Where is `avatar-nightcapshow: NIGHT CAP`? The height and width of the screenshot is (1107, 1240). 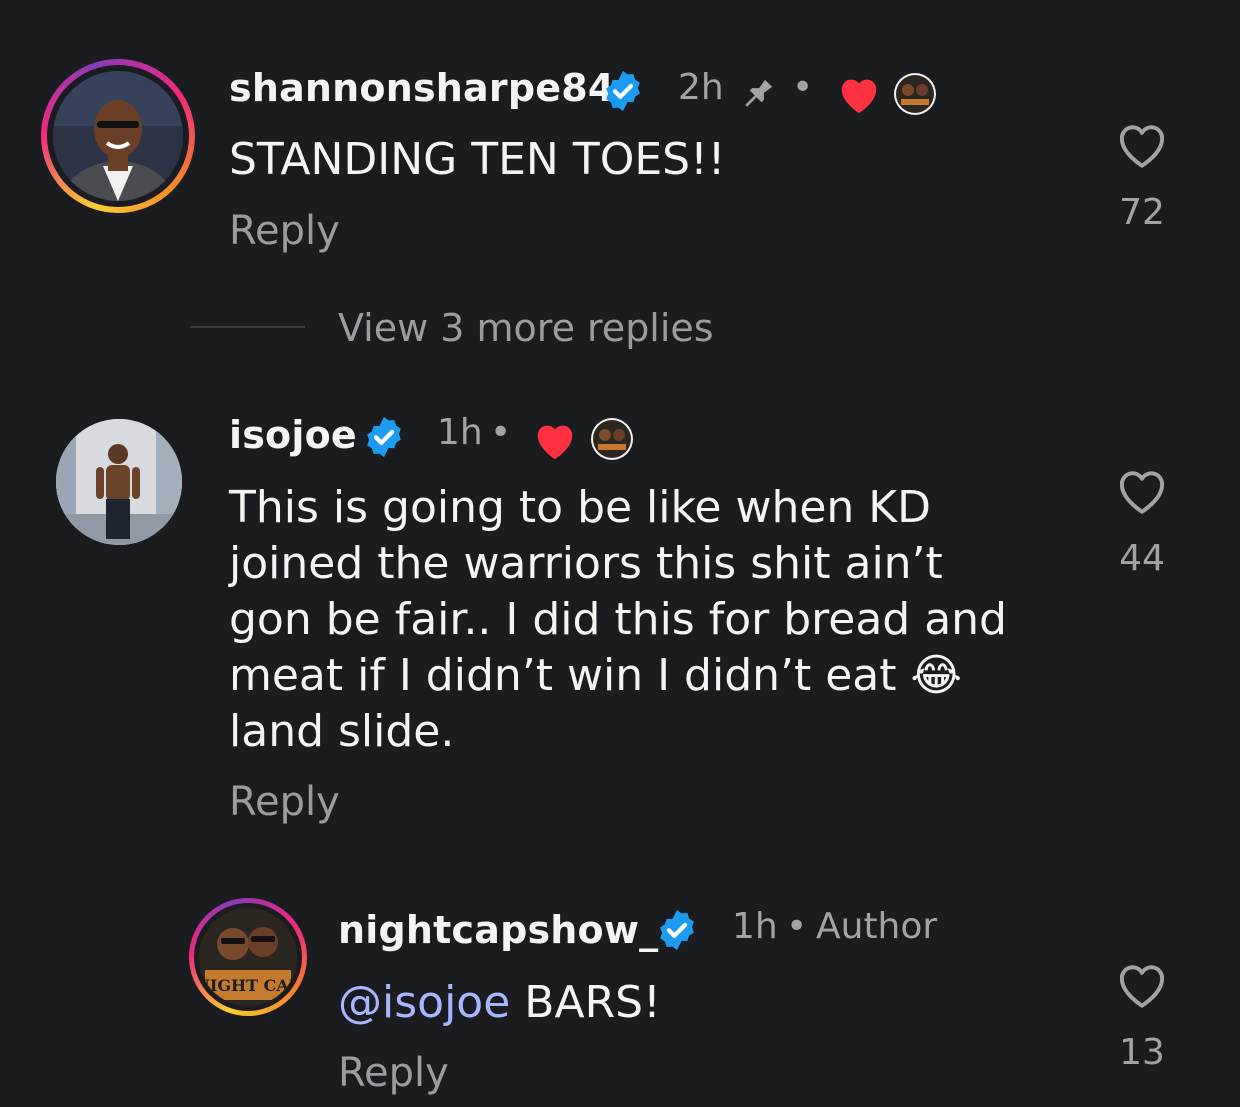
avatar-nightcapshow: NIGHT CAP is located at coordinates (248, 957).